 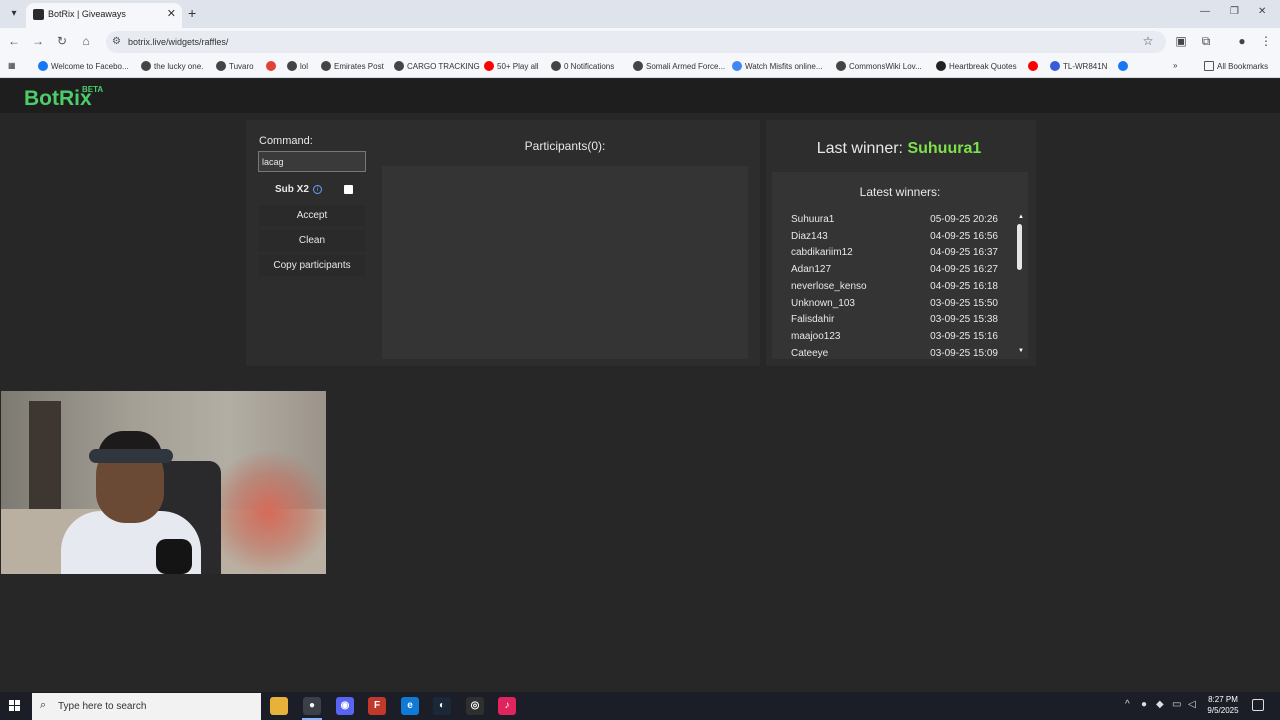 What do you see at coordinates (62, 41) in the screenshot?
I see `reload-icon: ↻` at bounding box center [62, 41].